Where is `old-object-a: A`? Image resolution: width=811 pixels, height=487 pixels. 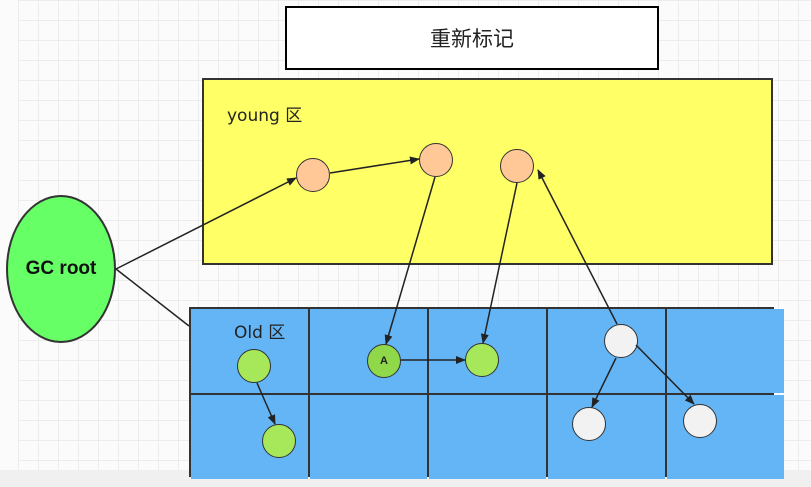 old-object-a: A is located at coordinates (384, 361).